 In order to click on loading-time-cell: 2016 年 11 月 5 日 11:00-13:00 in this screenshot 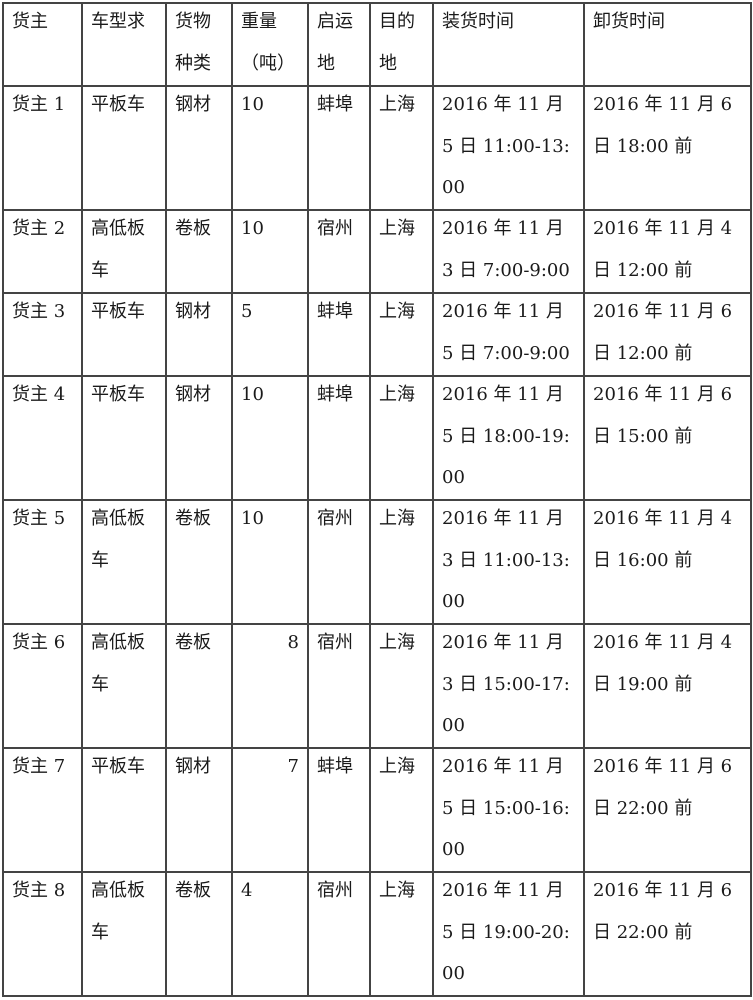, I will do `click(508, 148)`.